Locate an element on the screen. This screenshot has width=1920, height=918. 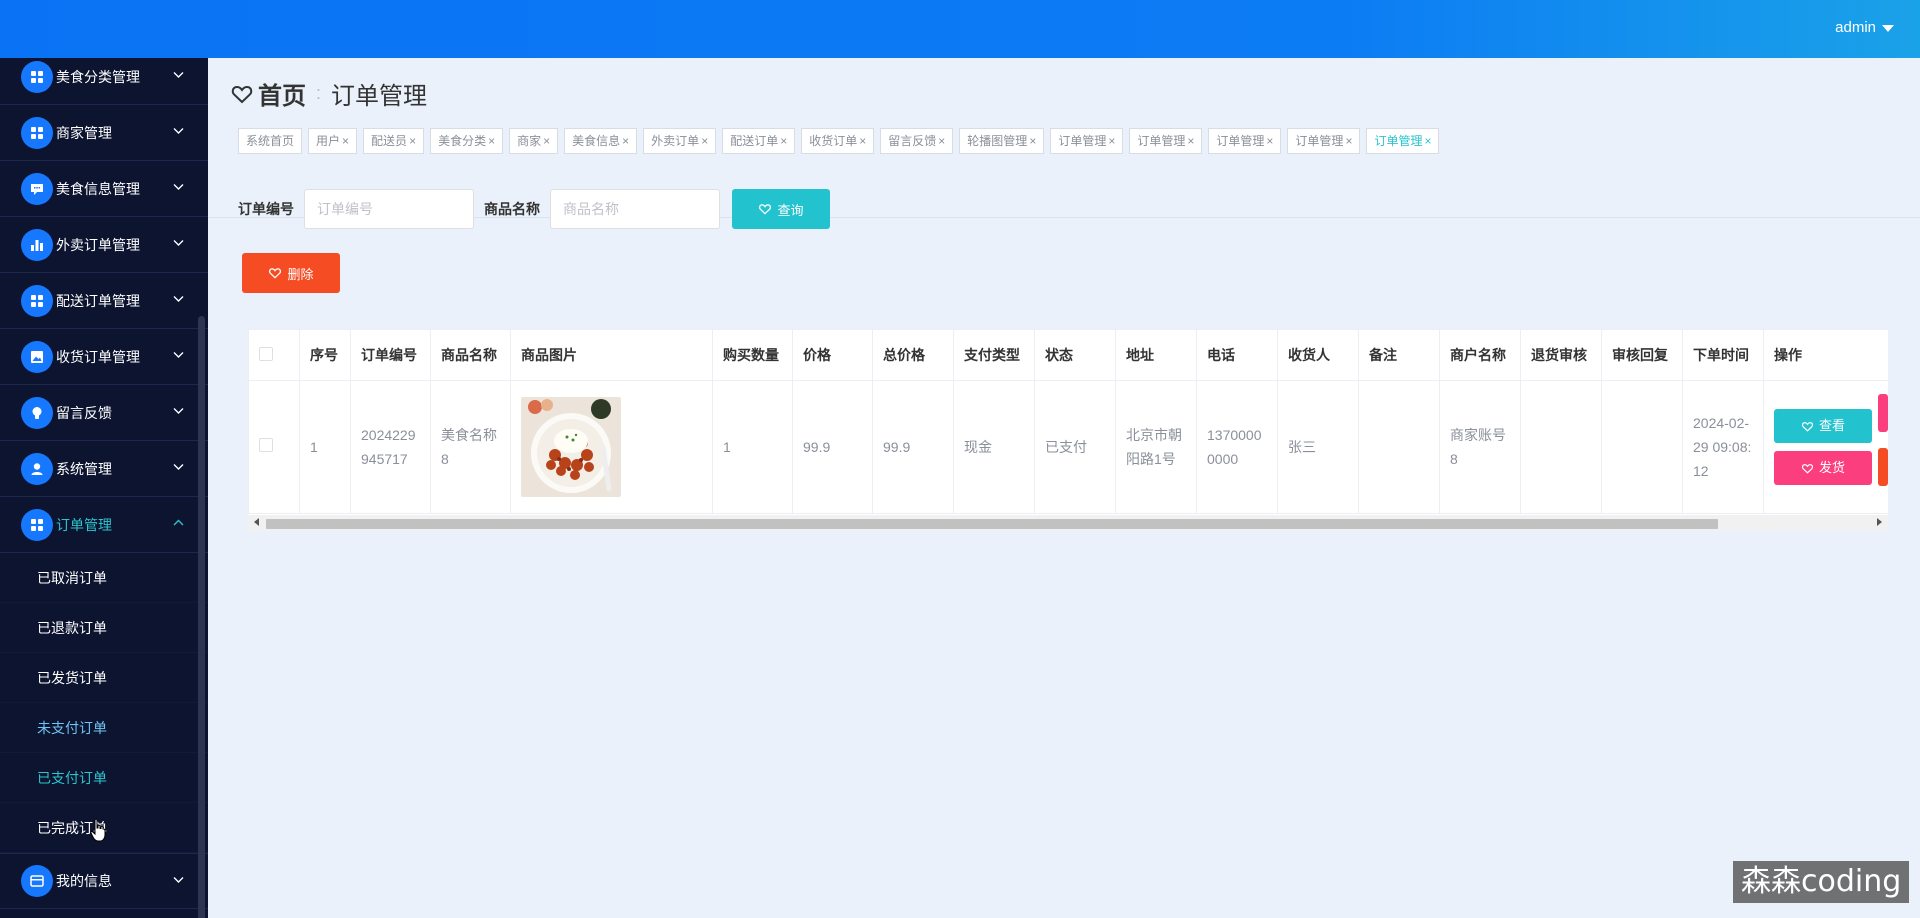
tag-item: 外卖订单 × is located at coordinates (680, 141).